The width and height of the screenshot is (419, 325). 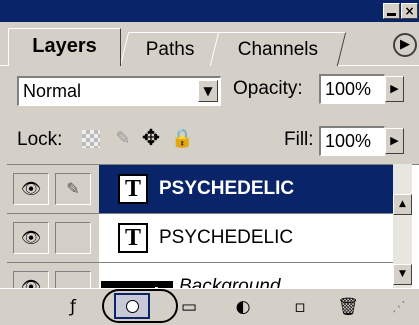 What do you see at coordinates (170, 49) in the screenshot?
I see `tab-paths: Paths` at bounding box center [170, 49].